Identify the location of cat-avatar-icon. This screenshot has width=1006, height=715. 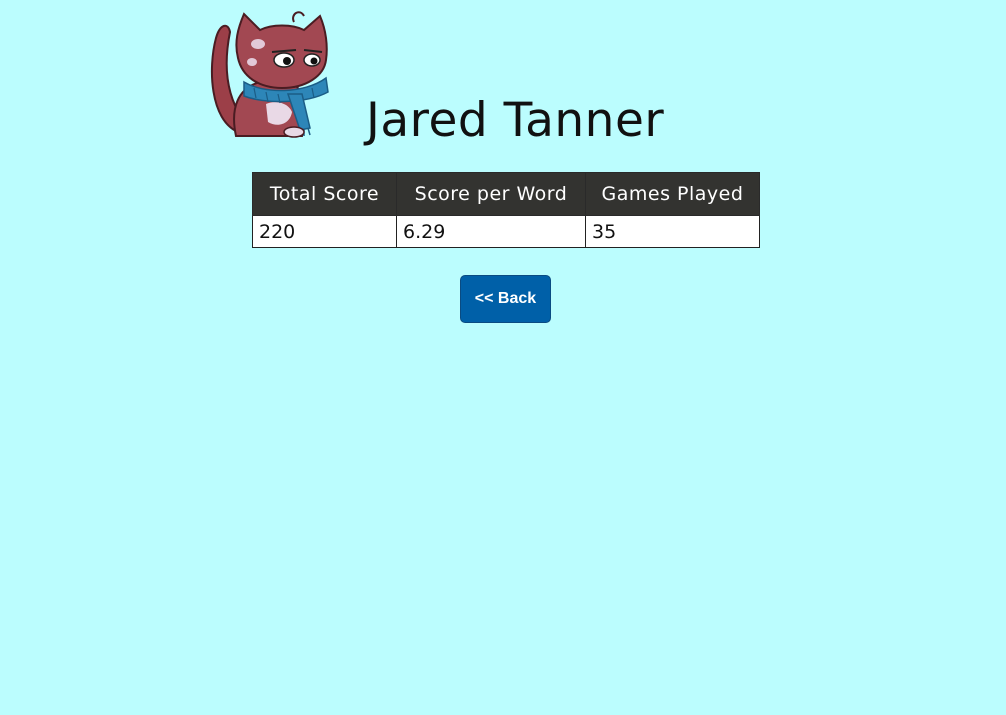
(270, 74).